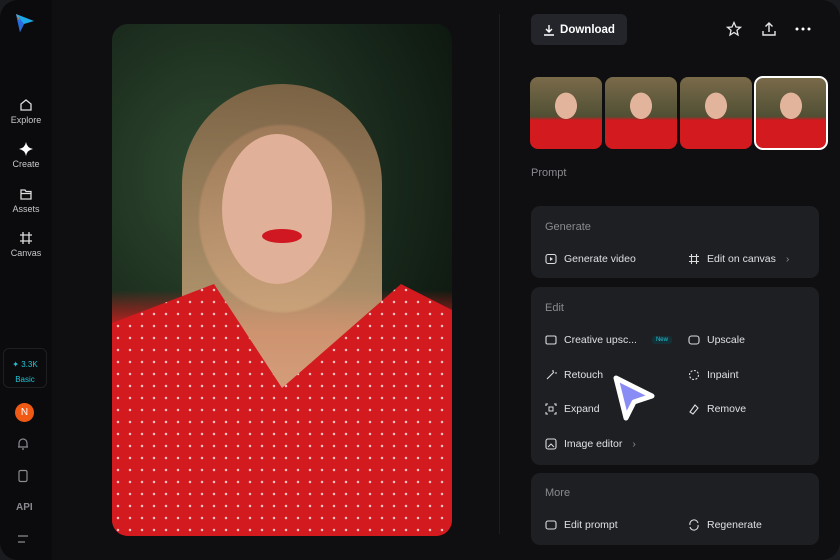 Image resolution: width=840 pixels, height=560 pixels. I want to click on mobile-icon, so click(23, 476).